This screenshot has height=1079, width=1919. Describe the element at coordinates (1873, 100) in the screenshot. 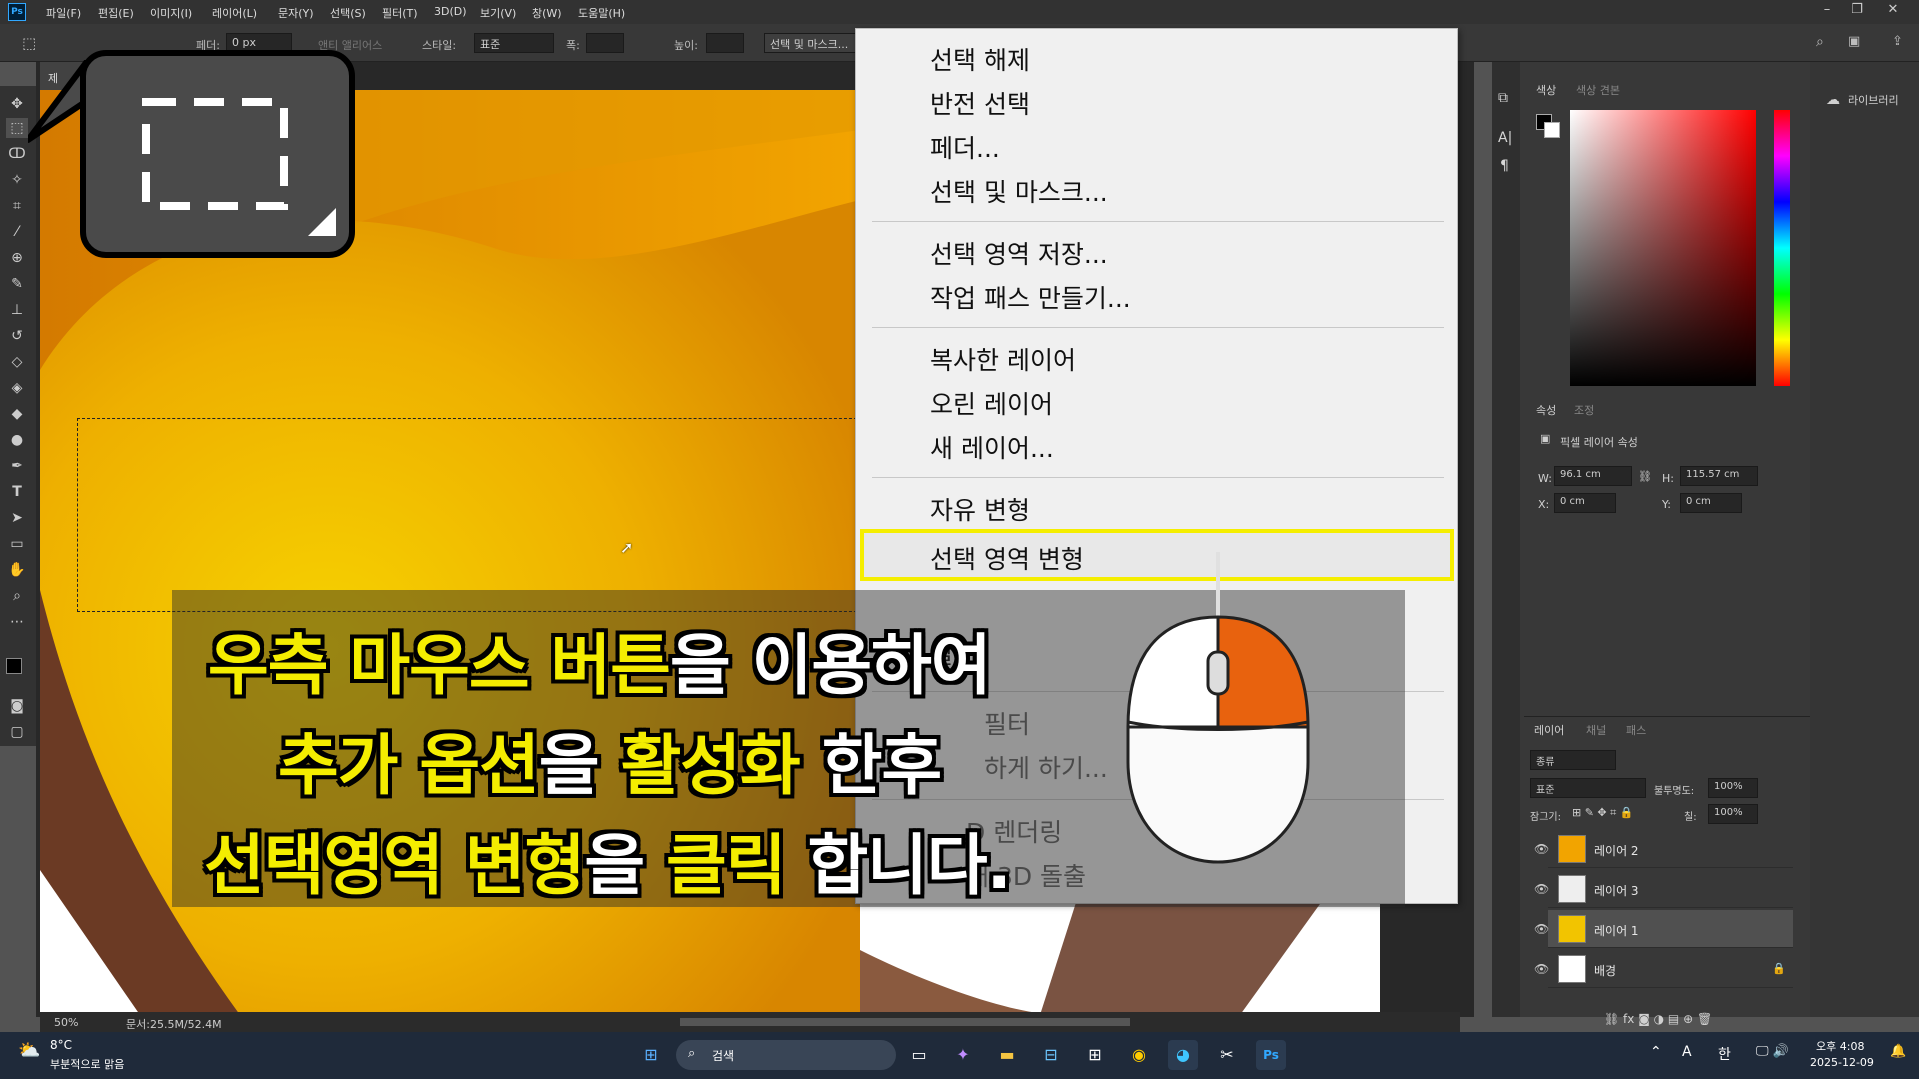

I see `libraries-label: 라이브러리` at that location.